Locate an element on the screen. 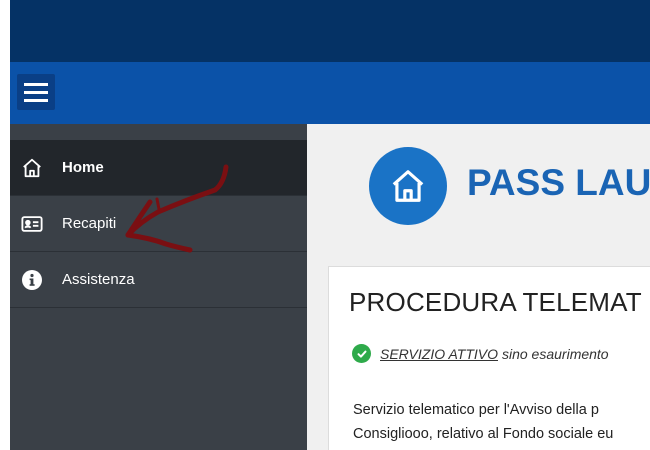 This screenshot has width=650, height=450. status-text: sino esaurimento is located at coordinates (555, 353).